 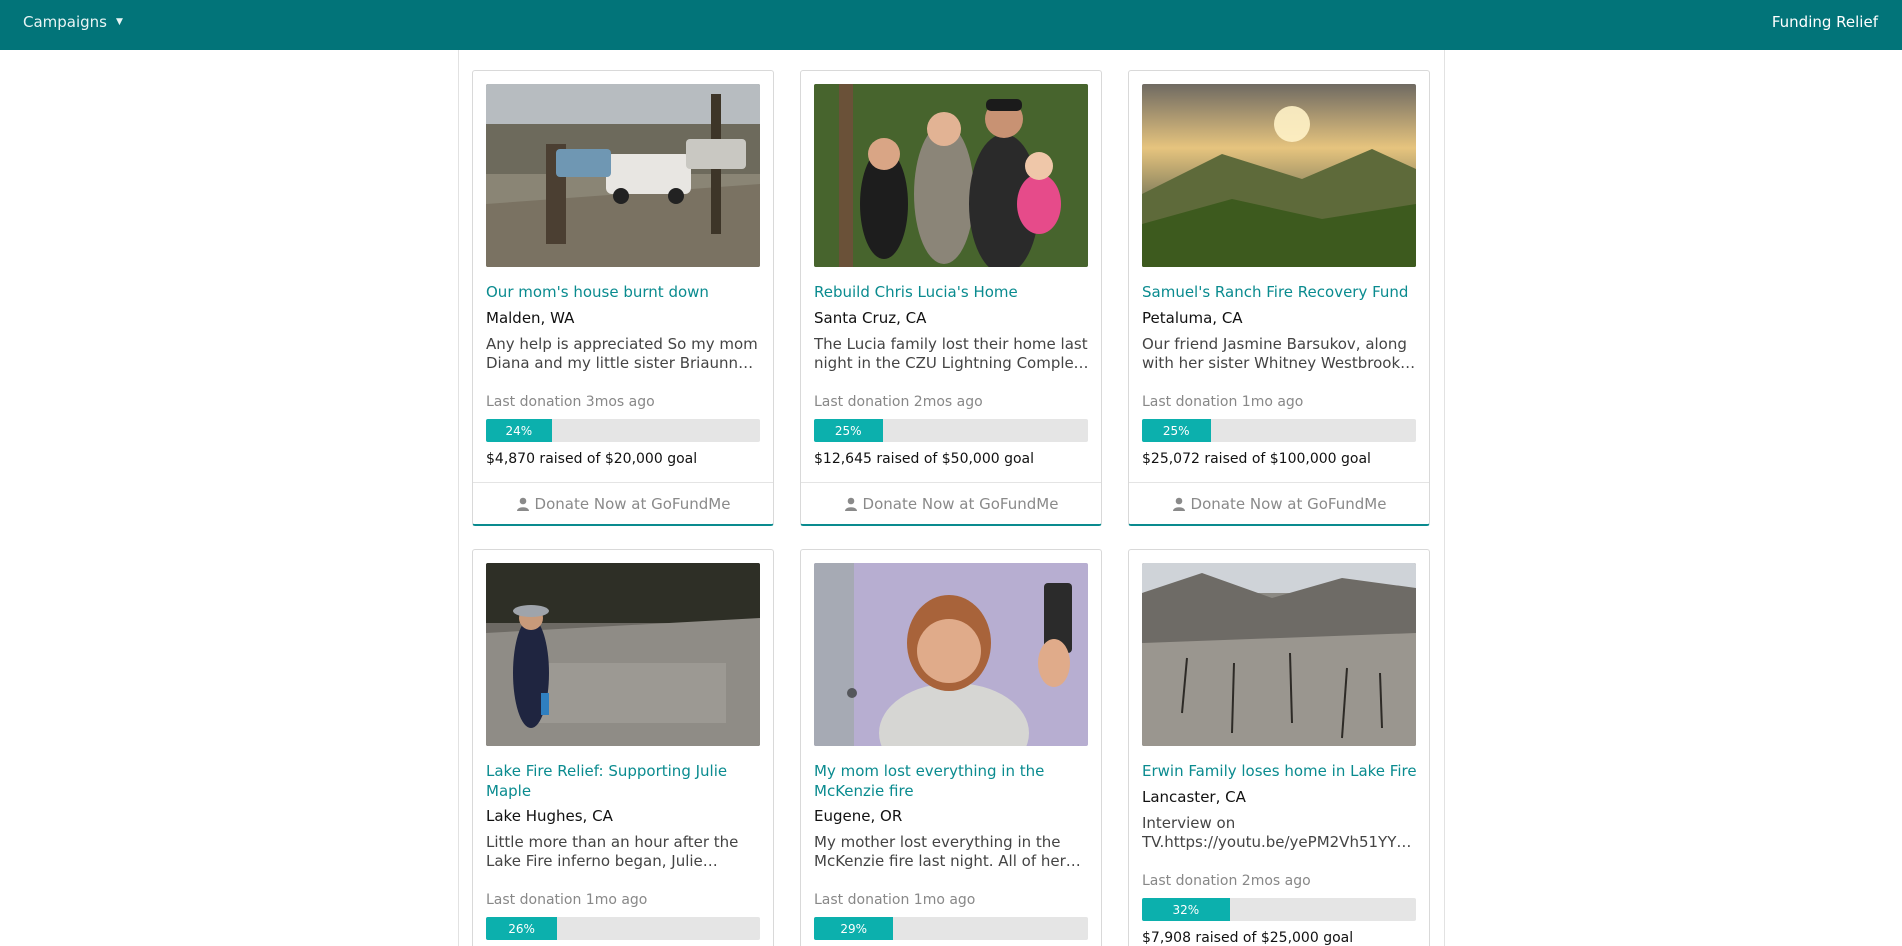 What do you see at coordinates (1280, 771) in the screenshot?
I see `campaign-title: Erwin Family loses home in Lake Fire` at bounding box center [1280, 771].